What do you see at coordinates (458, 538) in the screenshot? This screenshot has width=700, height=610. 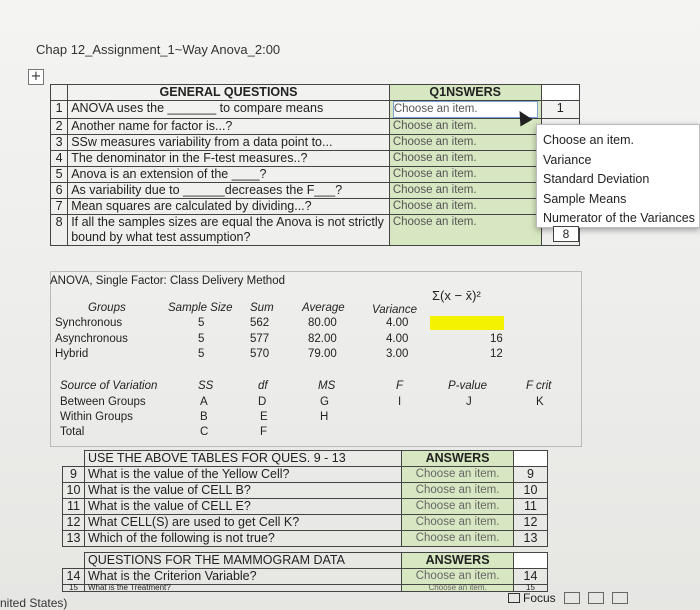 I see `answer-dropdown-13: Choose an item.` at bounding box center [458, 538].